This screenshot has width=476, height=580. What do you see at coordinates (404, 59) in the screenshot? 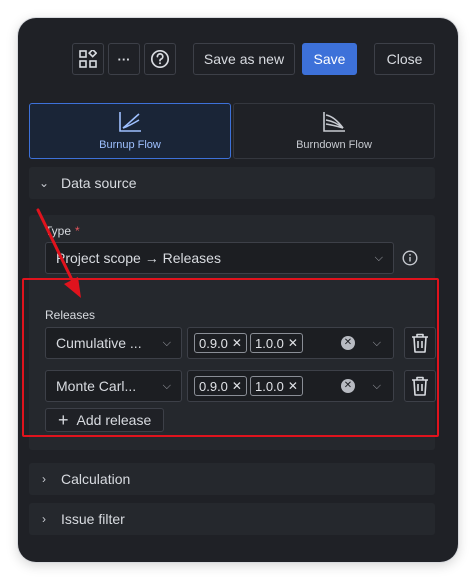
I see `close-button: Close` at bounding box center [404, 59].